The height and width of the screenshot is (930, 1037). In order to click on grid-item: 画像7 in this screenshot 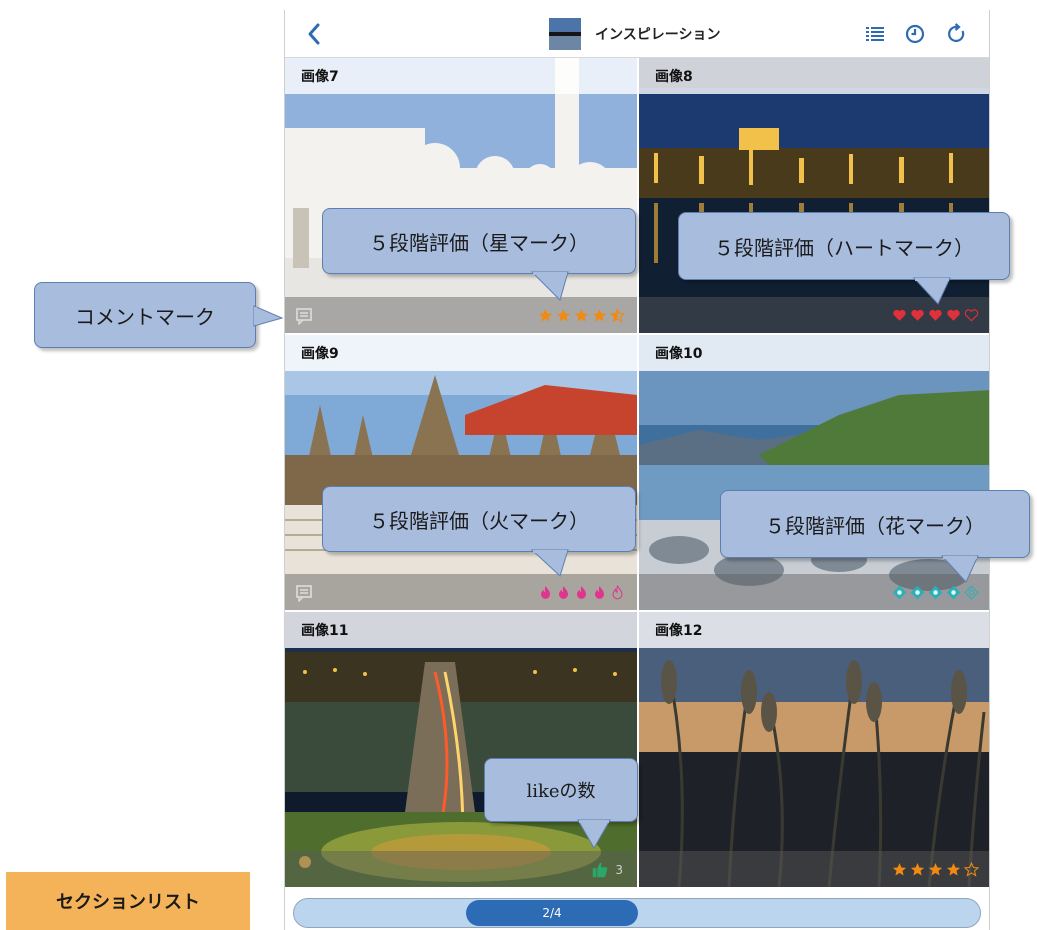, I will do `click(461, 195)`.